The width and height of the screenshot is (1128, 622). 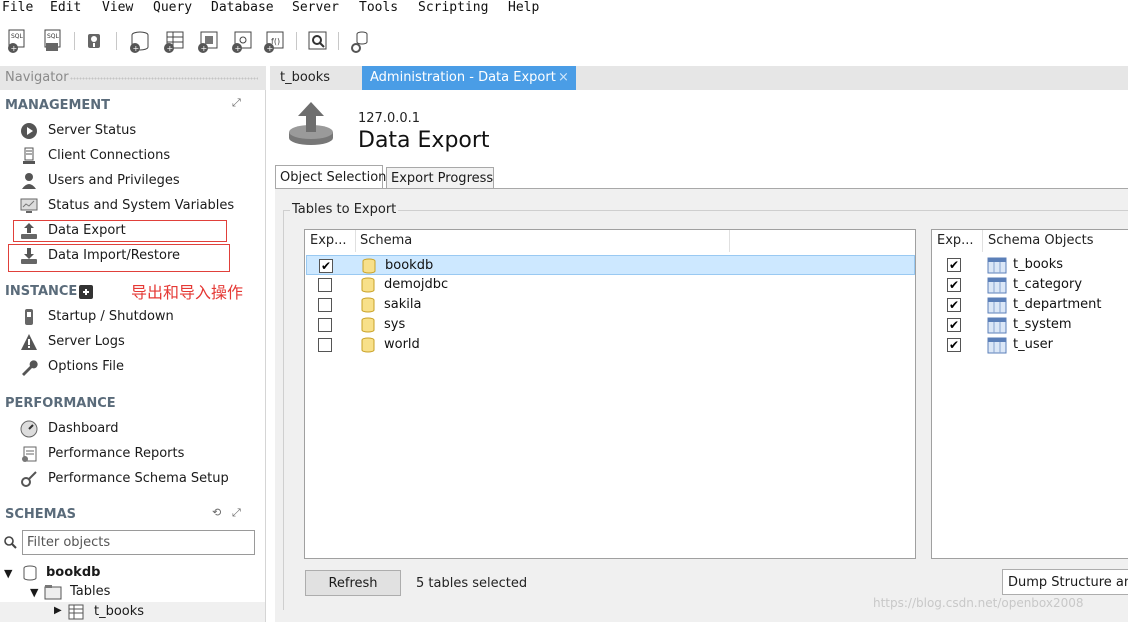 What do you see at coordinates (453, 7) in the screenshot?
I see `menu-scripting: Scripting` at bounding box center [453, 7].